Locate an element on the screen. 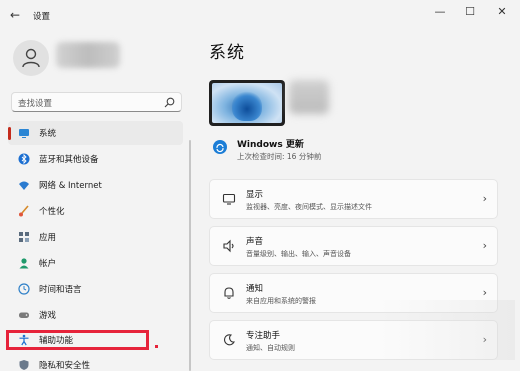 This screenshot has width=520, height=371. card-description: 通知、自动规则 is located at coordinates (270, 348).